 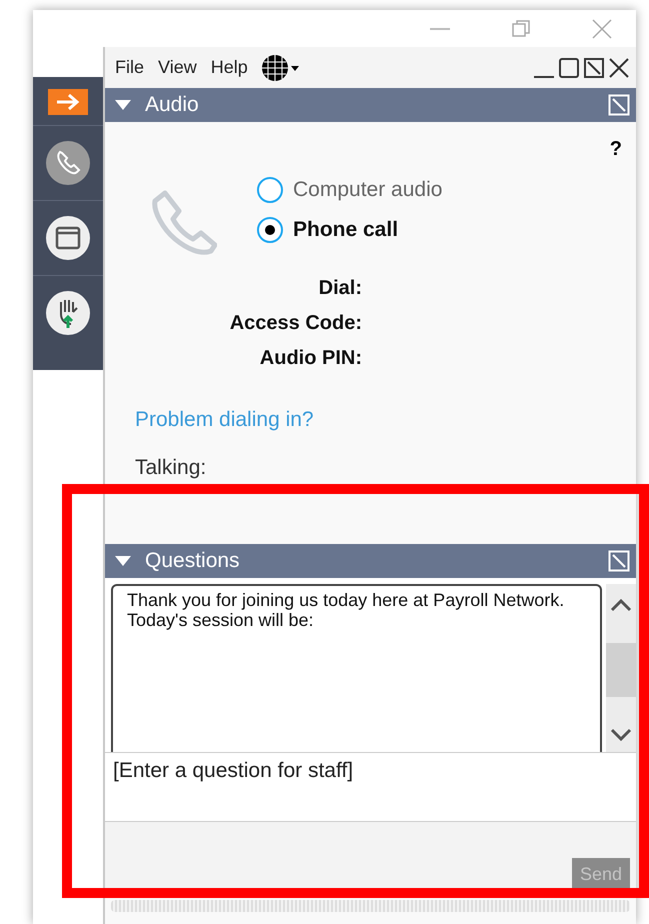 I want to click on close-icon, so click(x=619, y=67).